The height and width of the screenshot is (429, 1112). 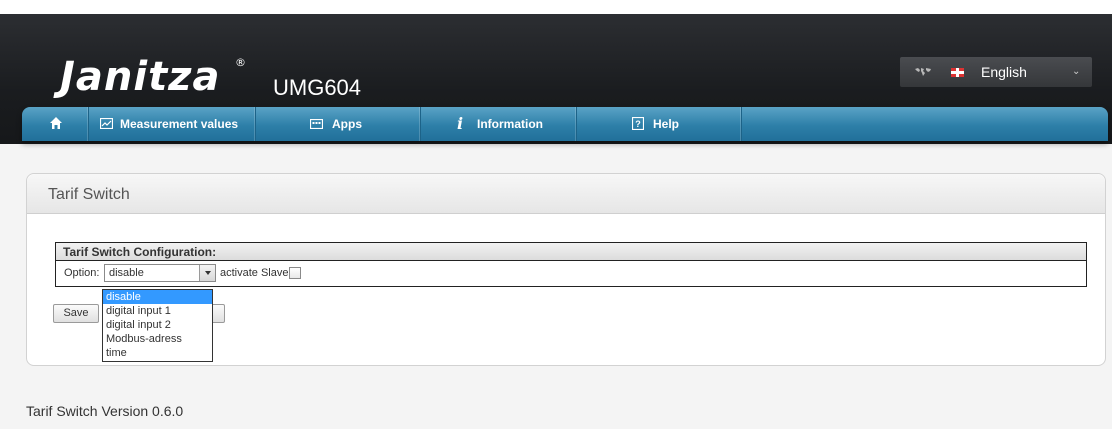 What do you see at coordinates (1004, 72) in the screenshot?
I see `language-label: English` at bounding box center [1004, 72].